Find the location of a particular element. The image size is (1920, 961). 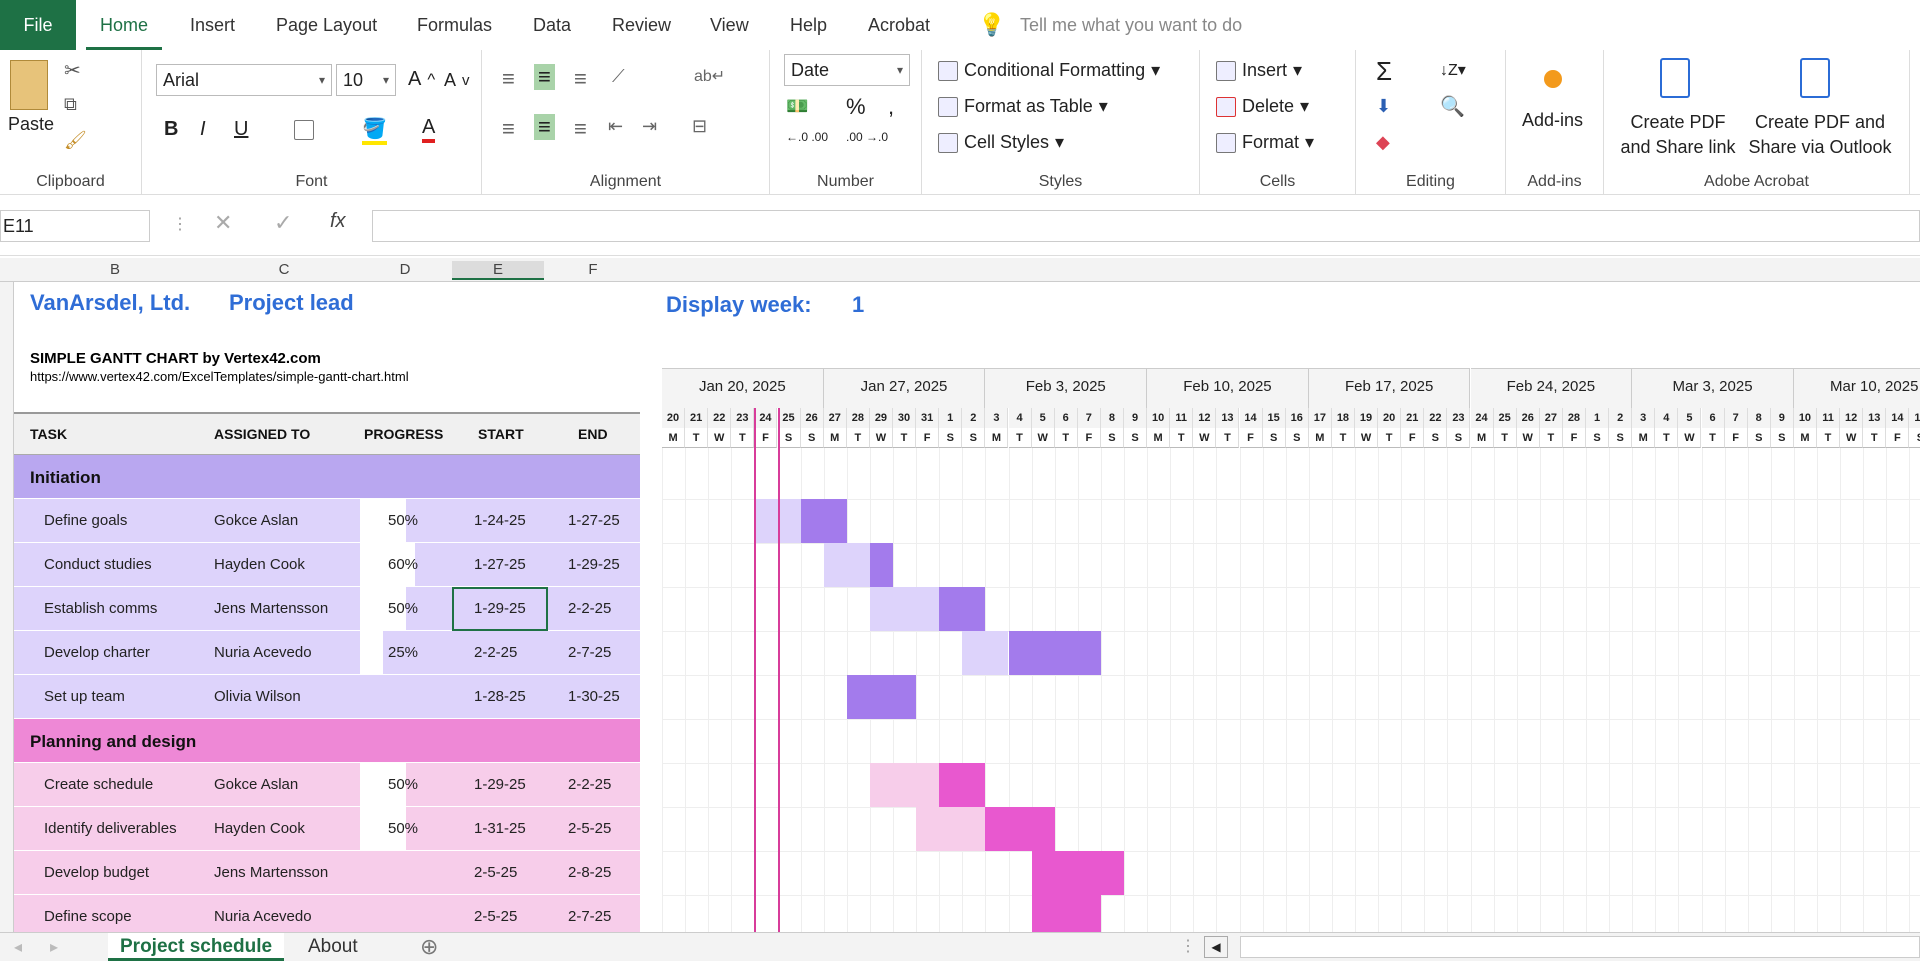

percent-style-icon: % is located at coordinates (856, 107).